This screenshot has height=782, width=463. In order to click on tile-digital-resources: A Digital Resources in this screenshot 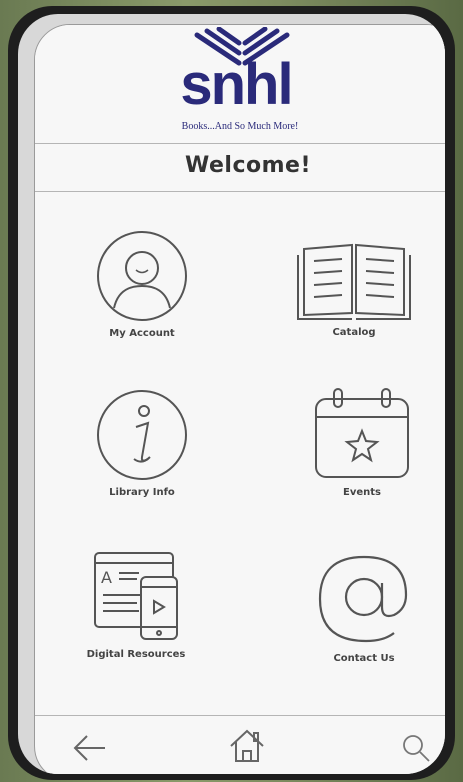, I will do `click(136, 603)`.